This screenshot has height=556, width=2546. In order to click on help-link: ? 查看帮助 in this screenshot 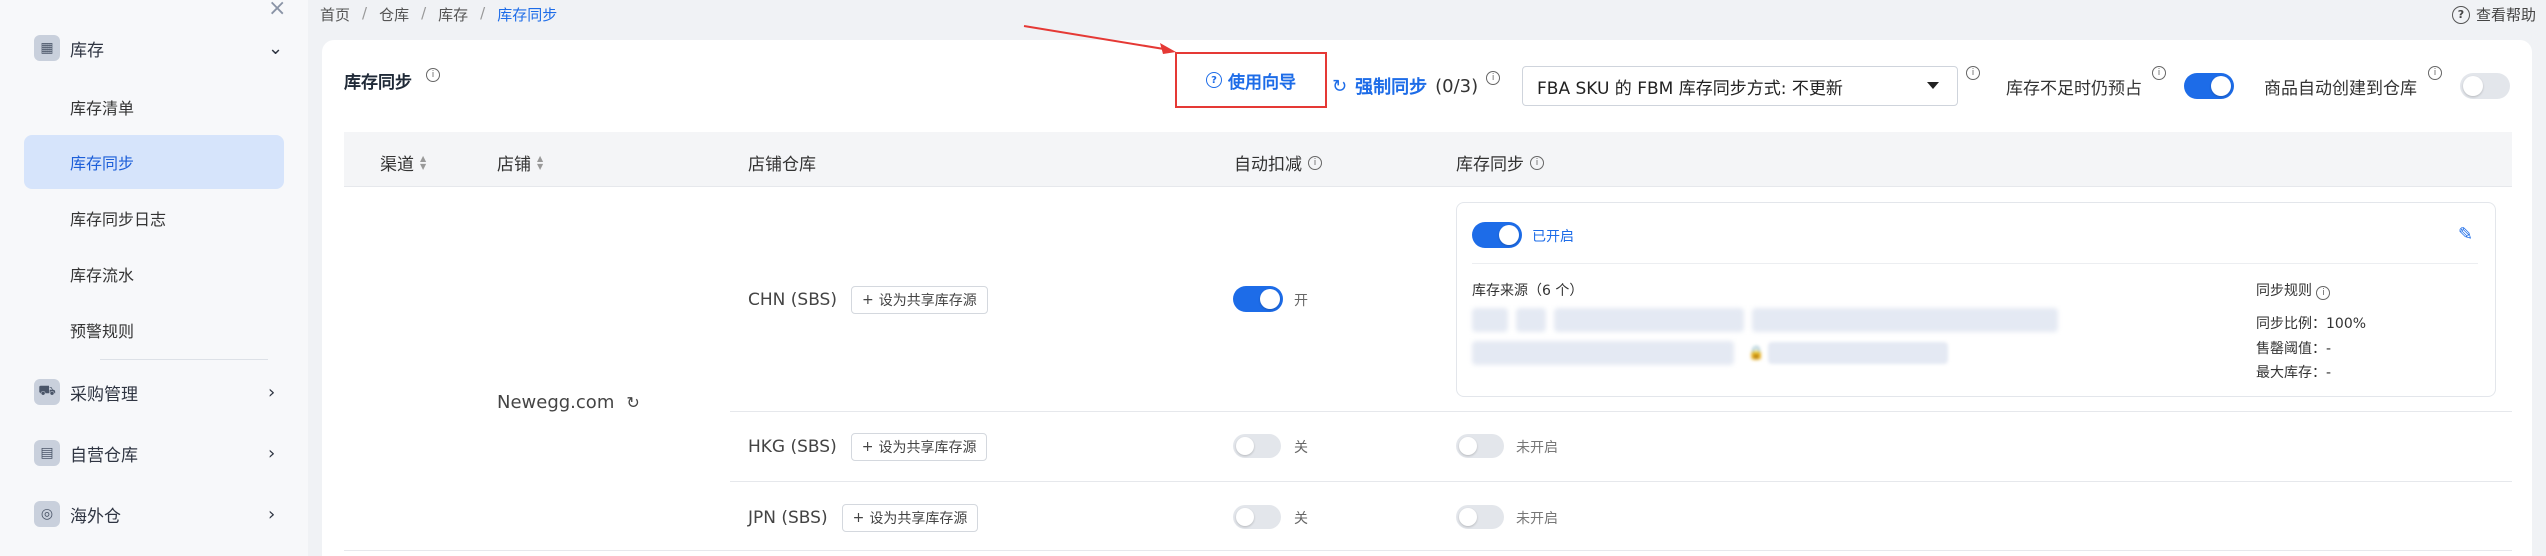, I will do `click(2493, 14)`.